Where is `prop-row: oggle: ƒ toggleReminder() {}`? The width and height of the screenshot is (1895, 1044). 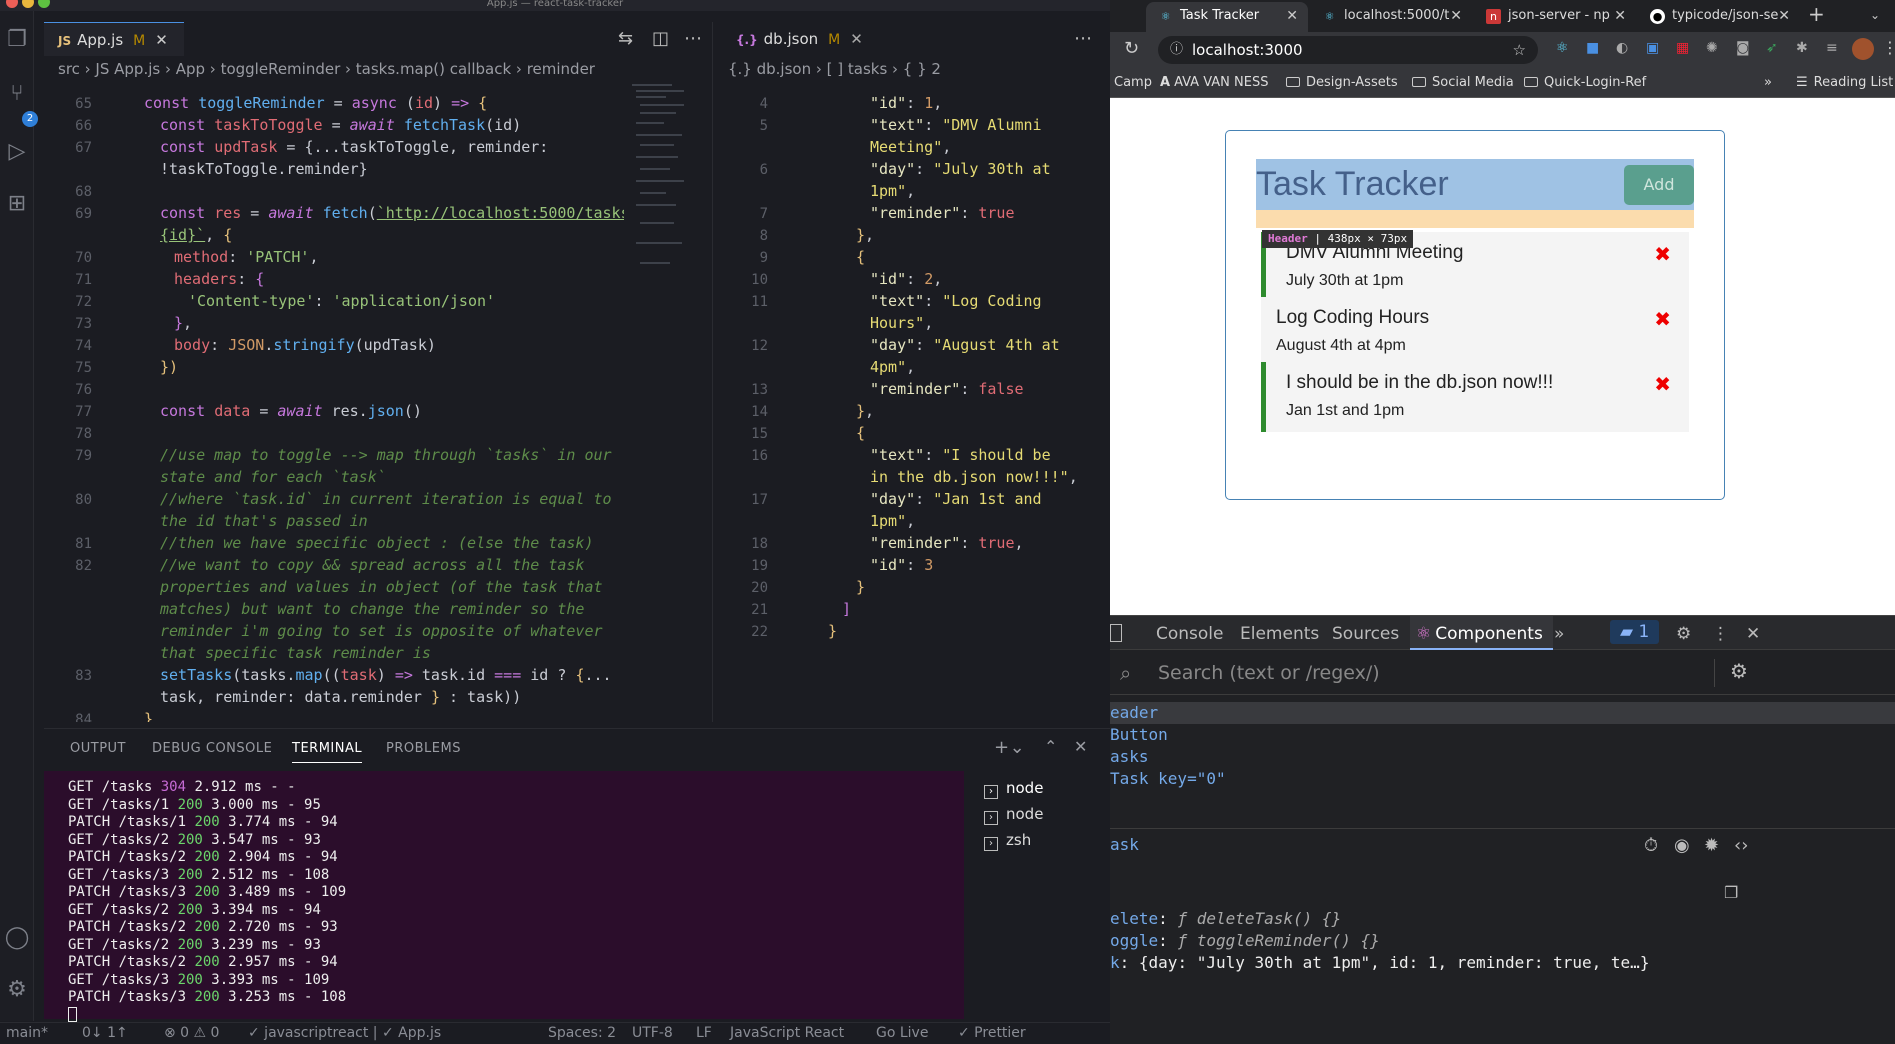 prop-row: oggle: ƒ toggleReminder() {} is located at coordinates (1245, 940).